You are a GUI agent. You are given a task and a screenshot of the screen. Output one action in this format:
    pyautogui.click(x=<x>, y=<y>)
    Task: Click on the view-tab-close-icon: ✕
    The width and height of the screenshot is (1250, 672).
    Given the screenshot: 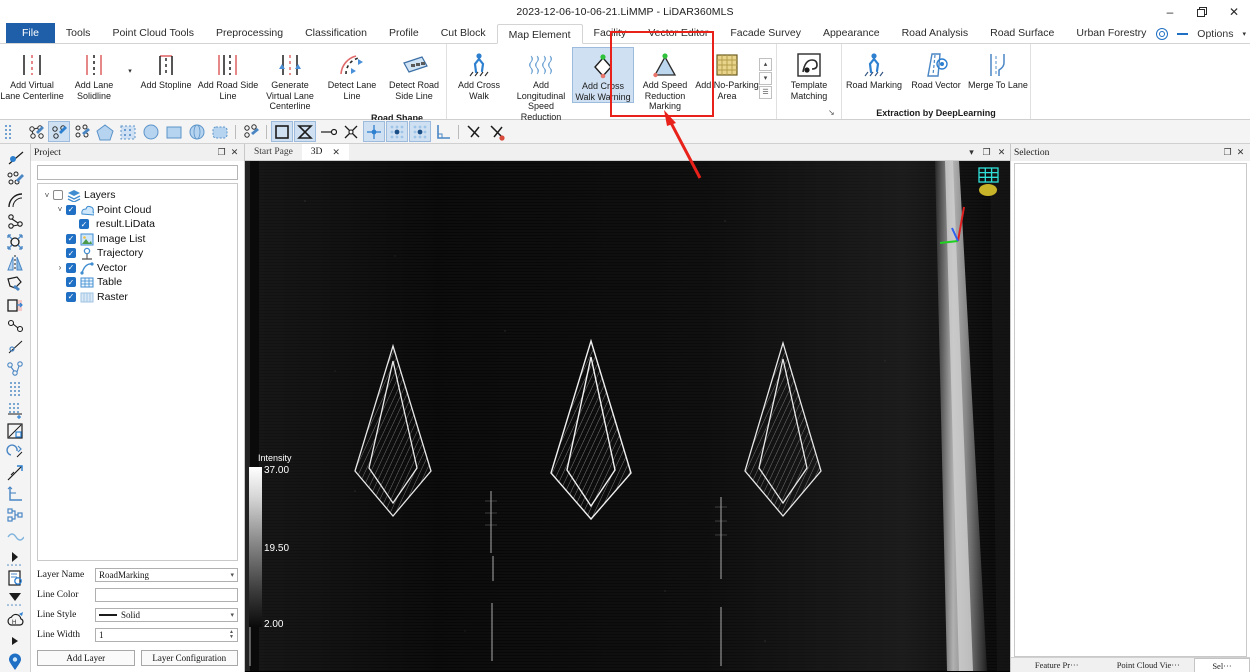 What is the action you would take?
    pyautogui.click(x=336, y=152)
    